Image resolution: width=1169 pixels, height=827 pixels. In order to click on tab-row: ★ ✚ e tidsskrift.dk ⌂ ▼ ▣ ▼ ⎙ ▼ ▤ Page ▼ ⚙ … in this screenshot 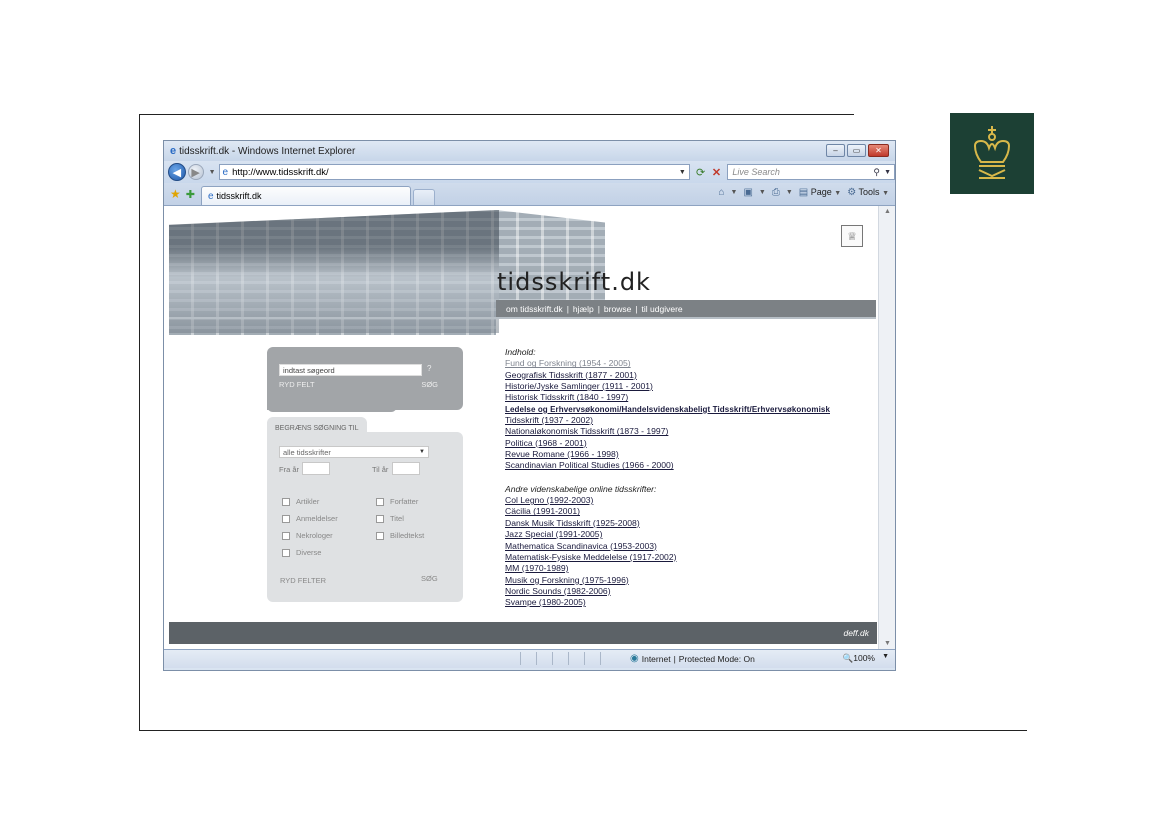, I will do `click(529, 194)`.